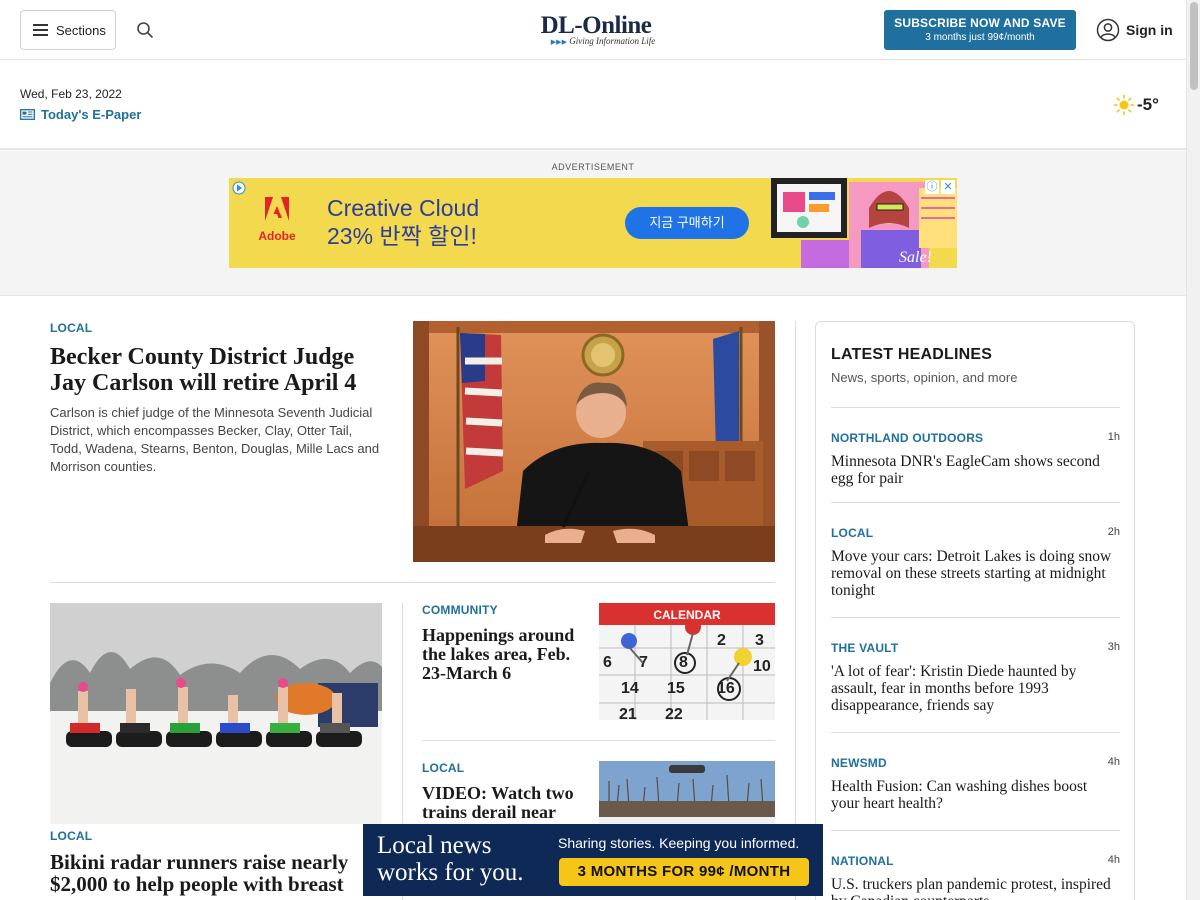 This screenshot has height=900, width=1200. I want to click on svg-text: 22, so click(674, 713).